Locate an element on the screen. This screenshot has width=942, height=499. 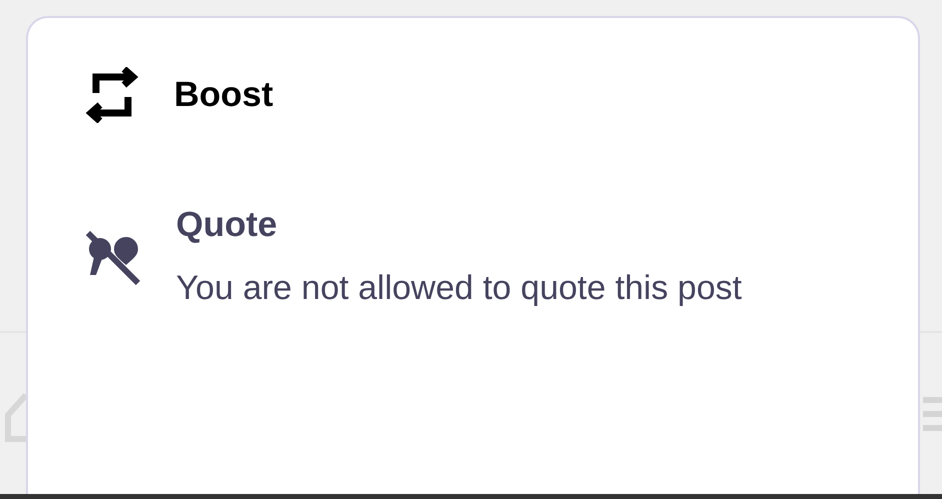
home-icon is located at coordinates (15, 417).